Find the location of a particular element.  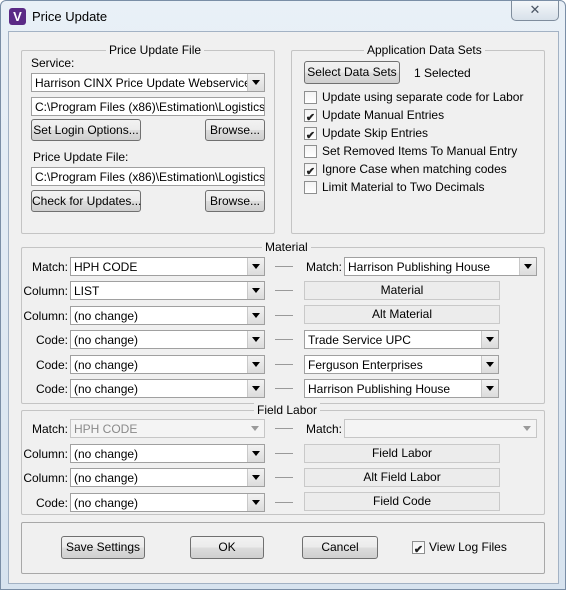

material-code3-value: (no change) is located at coordinates (106, 389).